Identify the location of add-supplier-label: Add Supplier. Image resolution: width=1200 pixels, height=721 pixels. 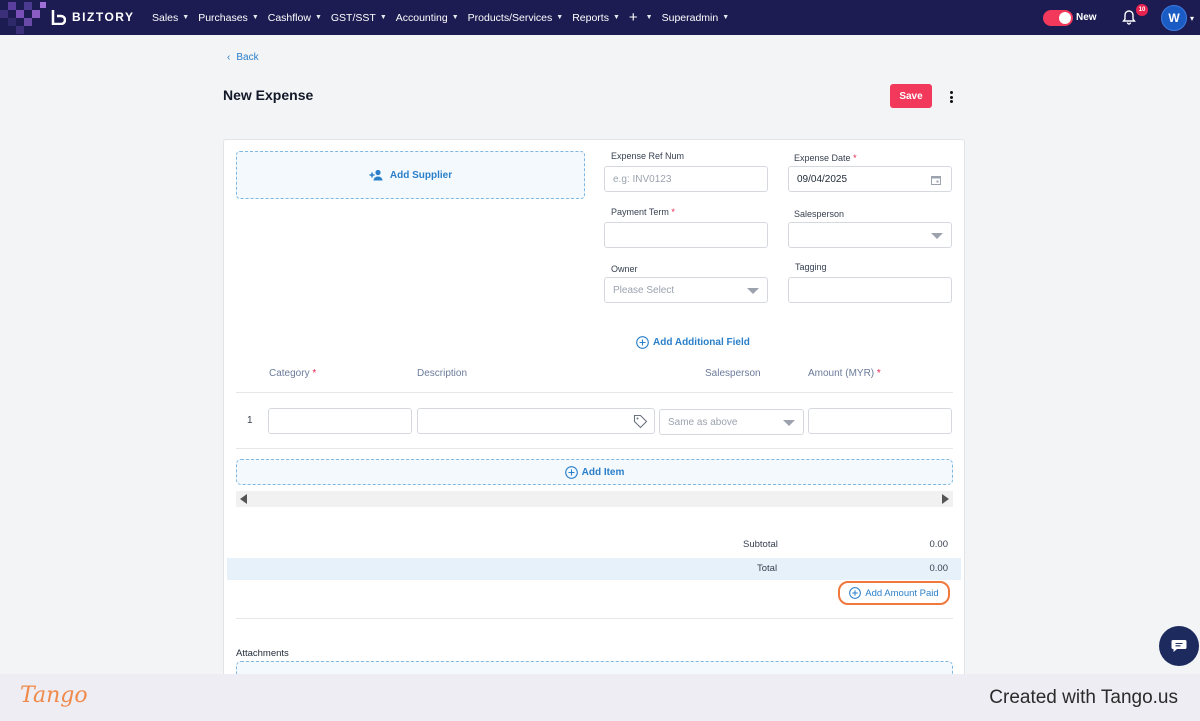
(421, 175).